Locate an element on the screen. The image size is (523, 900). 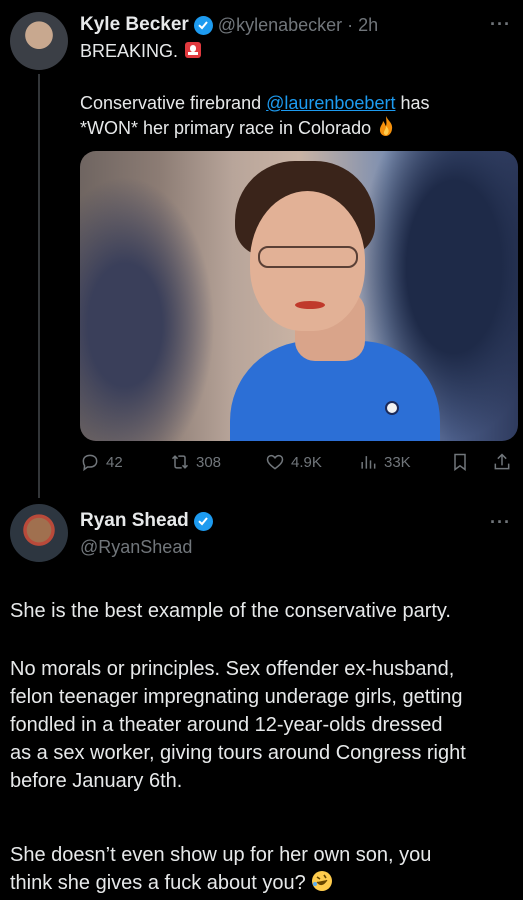
like-icon is located at coordinates (275, 462).